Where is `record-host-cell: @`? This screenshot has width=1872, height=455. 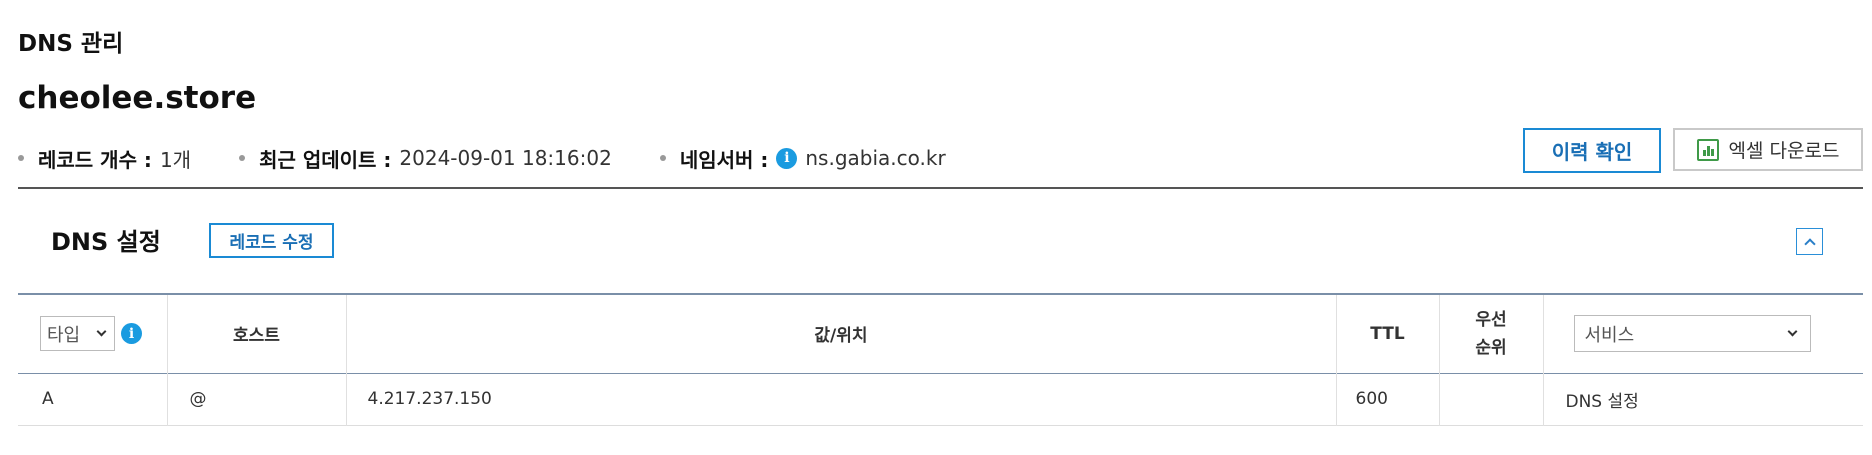
record-host-cell: @ is located at coordinates (257, 399).